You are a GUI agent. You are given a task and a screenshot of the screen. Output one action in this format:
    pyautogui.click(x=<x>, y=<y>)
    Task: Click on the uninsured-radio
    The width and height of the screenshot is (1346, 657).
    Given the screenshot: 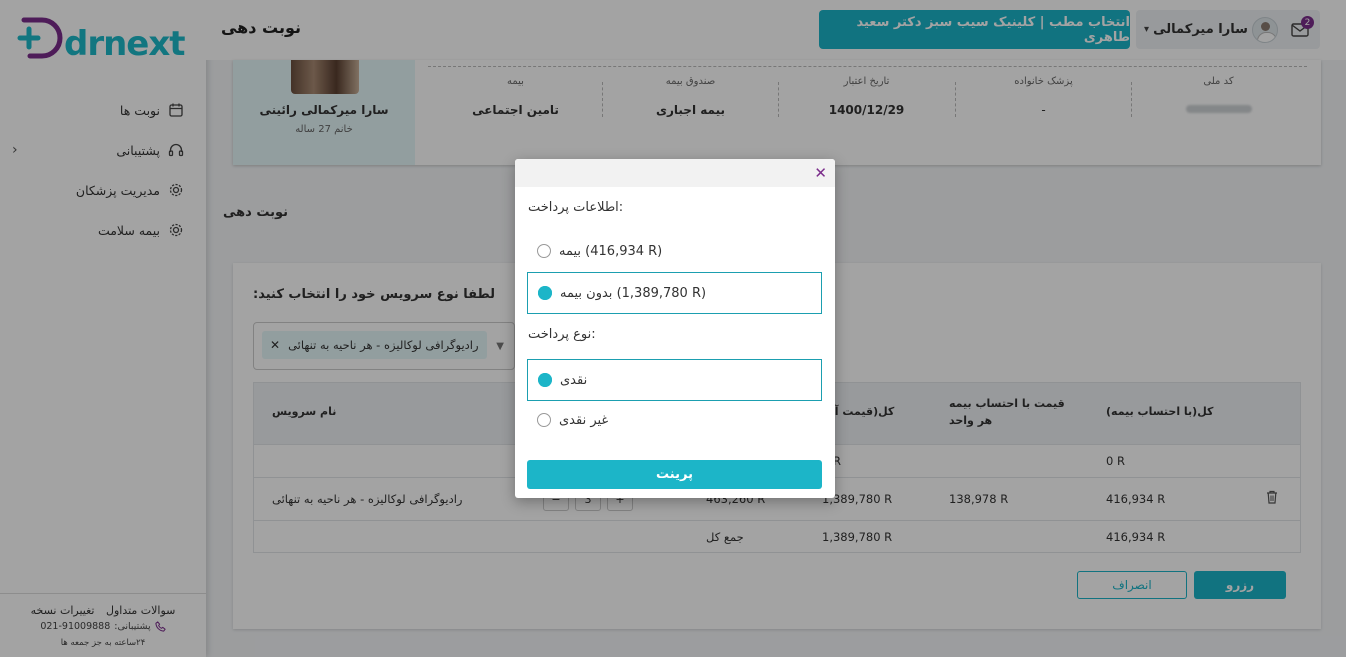 What is the action you would take?
    pyautogui.click(x=545, y=293)
    